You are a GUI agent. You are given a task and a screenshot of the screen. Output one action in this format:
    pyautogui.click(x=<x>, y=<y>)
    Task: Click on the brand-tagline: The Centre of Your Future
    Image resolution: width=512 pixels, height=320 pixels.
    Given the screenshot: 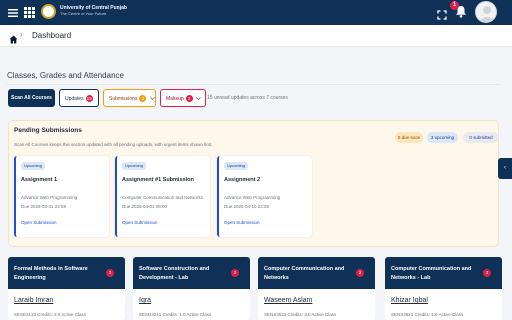 What is the action you would take?
    pyautogui.click(x=83, y=13)
    